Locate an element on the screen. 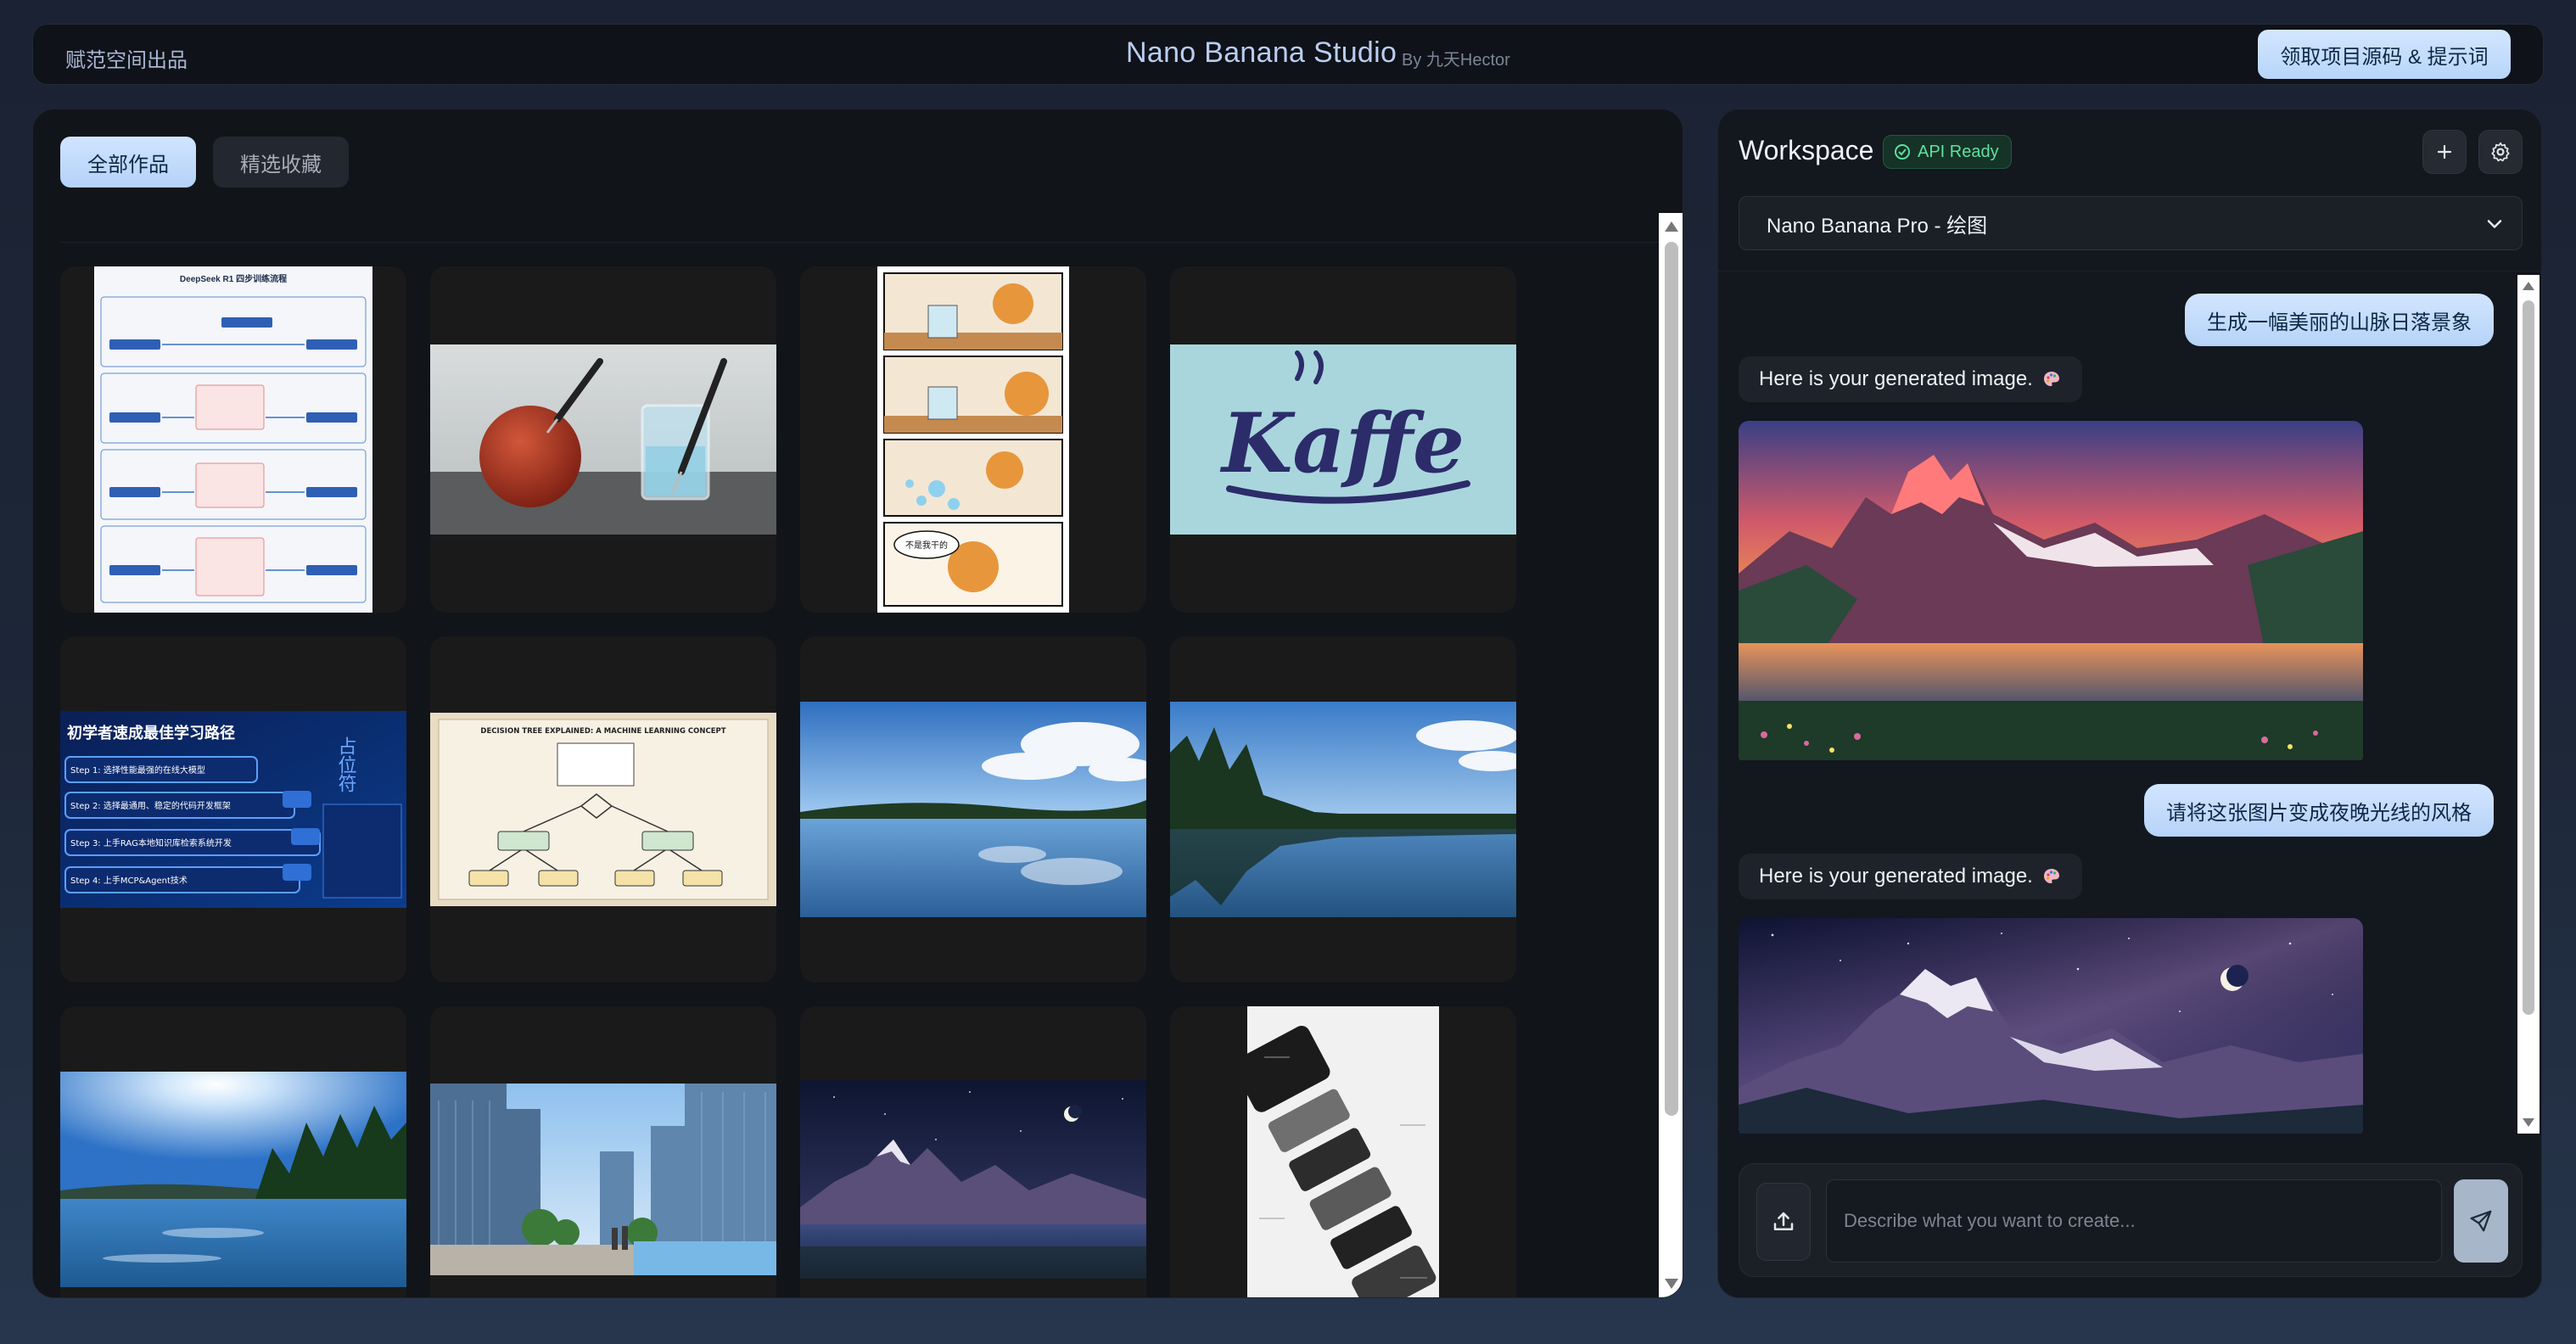  gallery-tile-kaffe-logo: Kaffe is located at coordinates (1343, 440).